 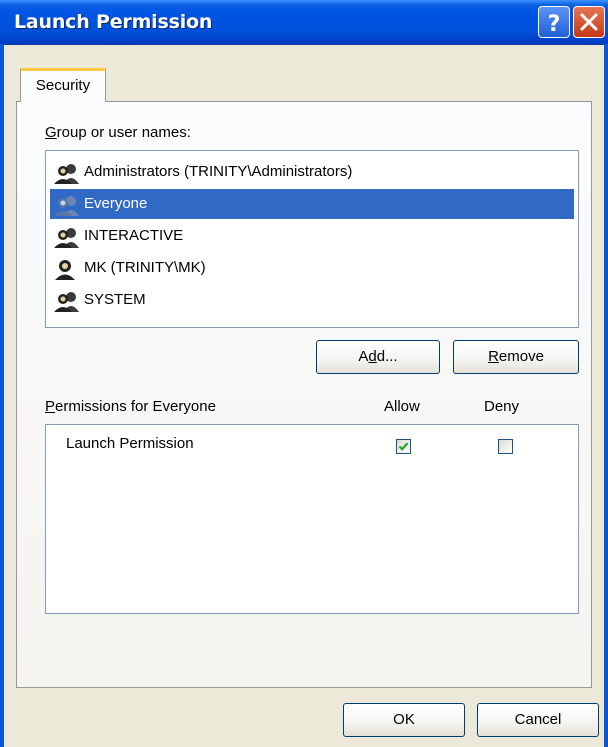 What do you see at coordinates (130, 406) in the screenshot?
I see `permissions-for-label: Permissions for Everyone` at bounding box center [130, 406].